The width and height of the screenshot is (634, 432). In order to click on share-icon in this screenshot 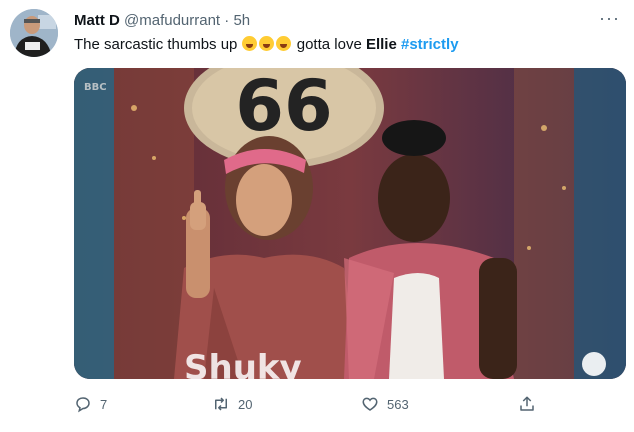, I will do `click(527, 403)`.